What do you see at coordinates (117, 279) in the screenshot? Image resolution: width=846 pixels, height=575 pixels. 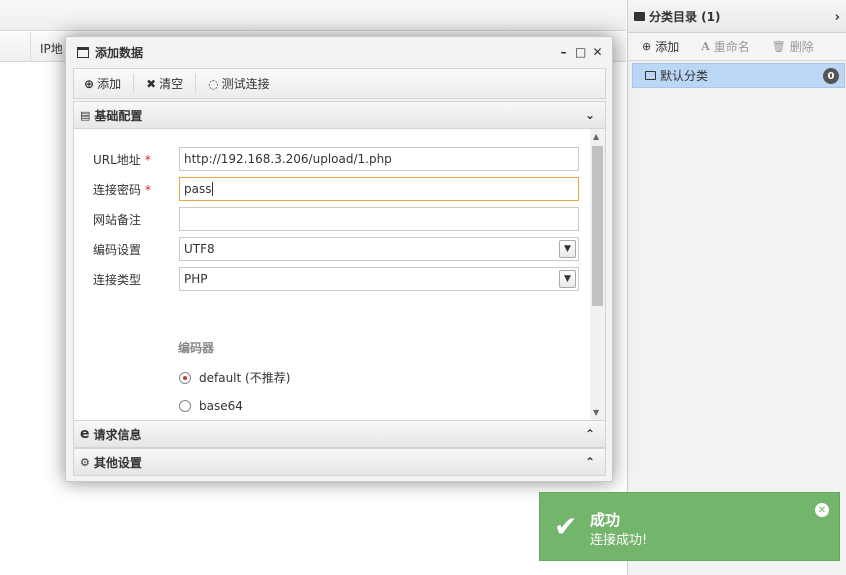 I see `type-label: 连接类型` at bounding box center [117, 279].